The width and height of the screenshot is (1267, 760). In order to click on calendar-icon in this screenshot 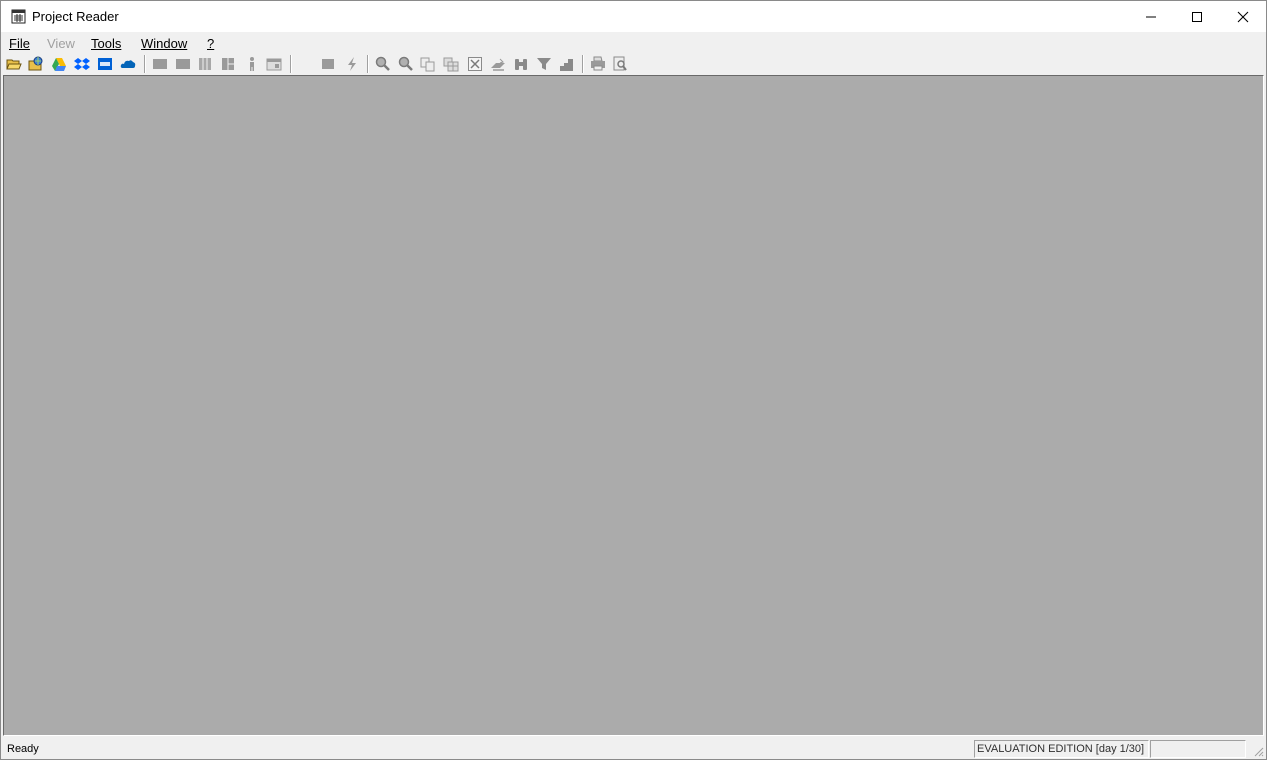, I will do `click(274, 64)`.